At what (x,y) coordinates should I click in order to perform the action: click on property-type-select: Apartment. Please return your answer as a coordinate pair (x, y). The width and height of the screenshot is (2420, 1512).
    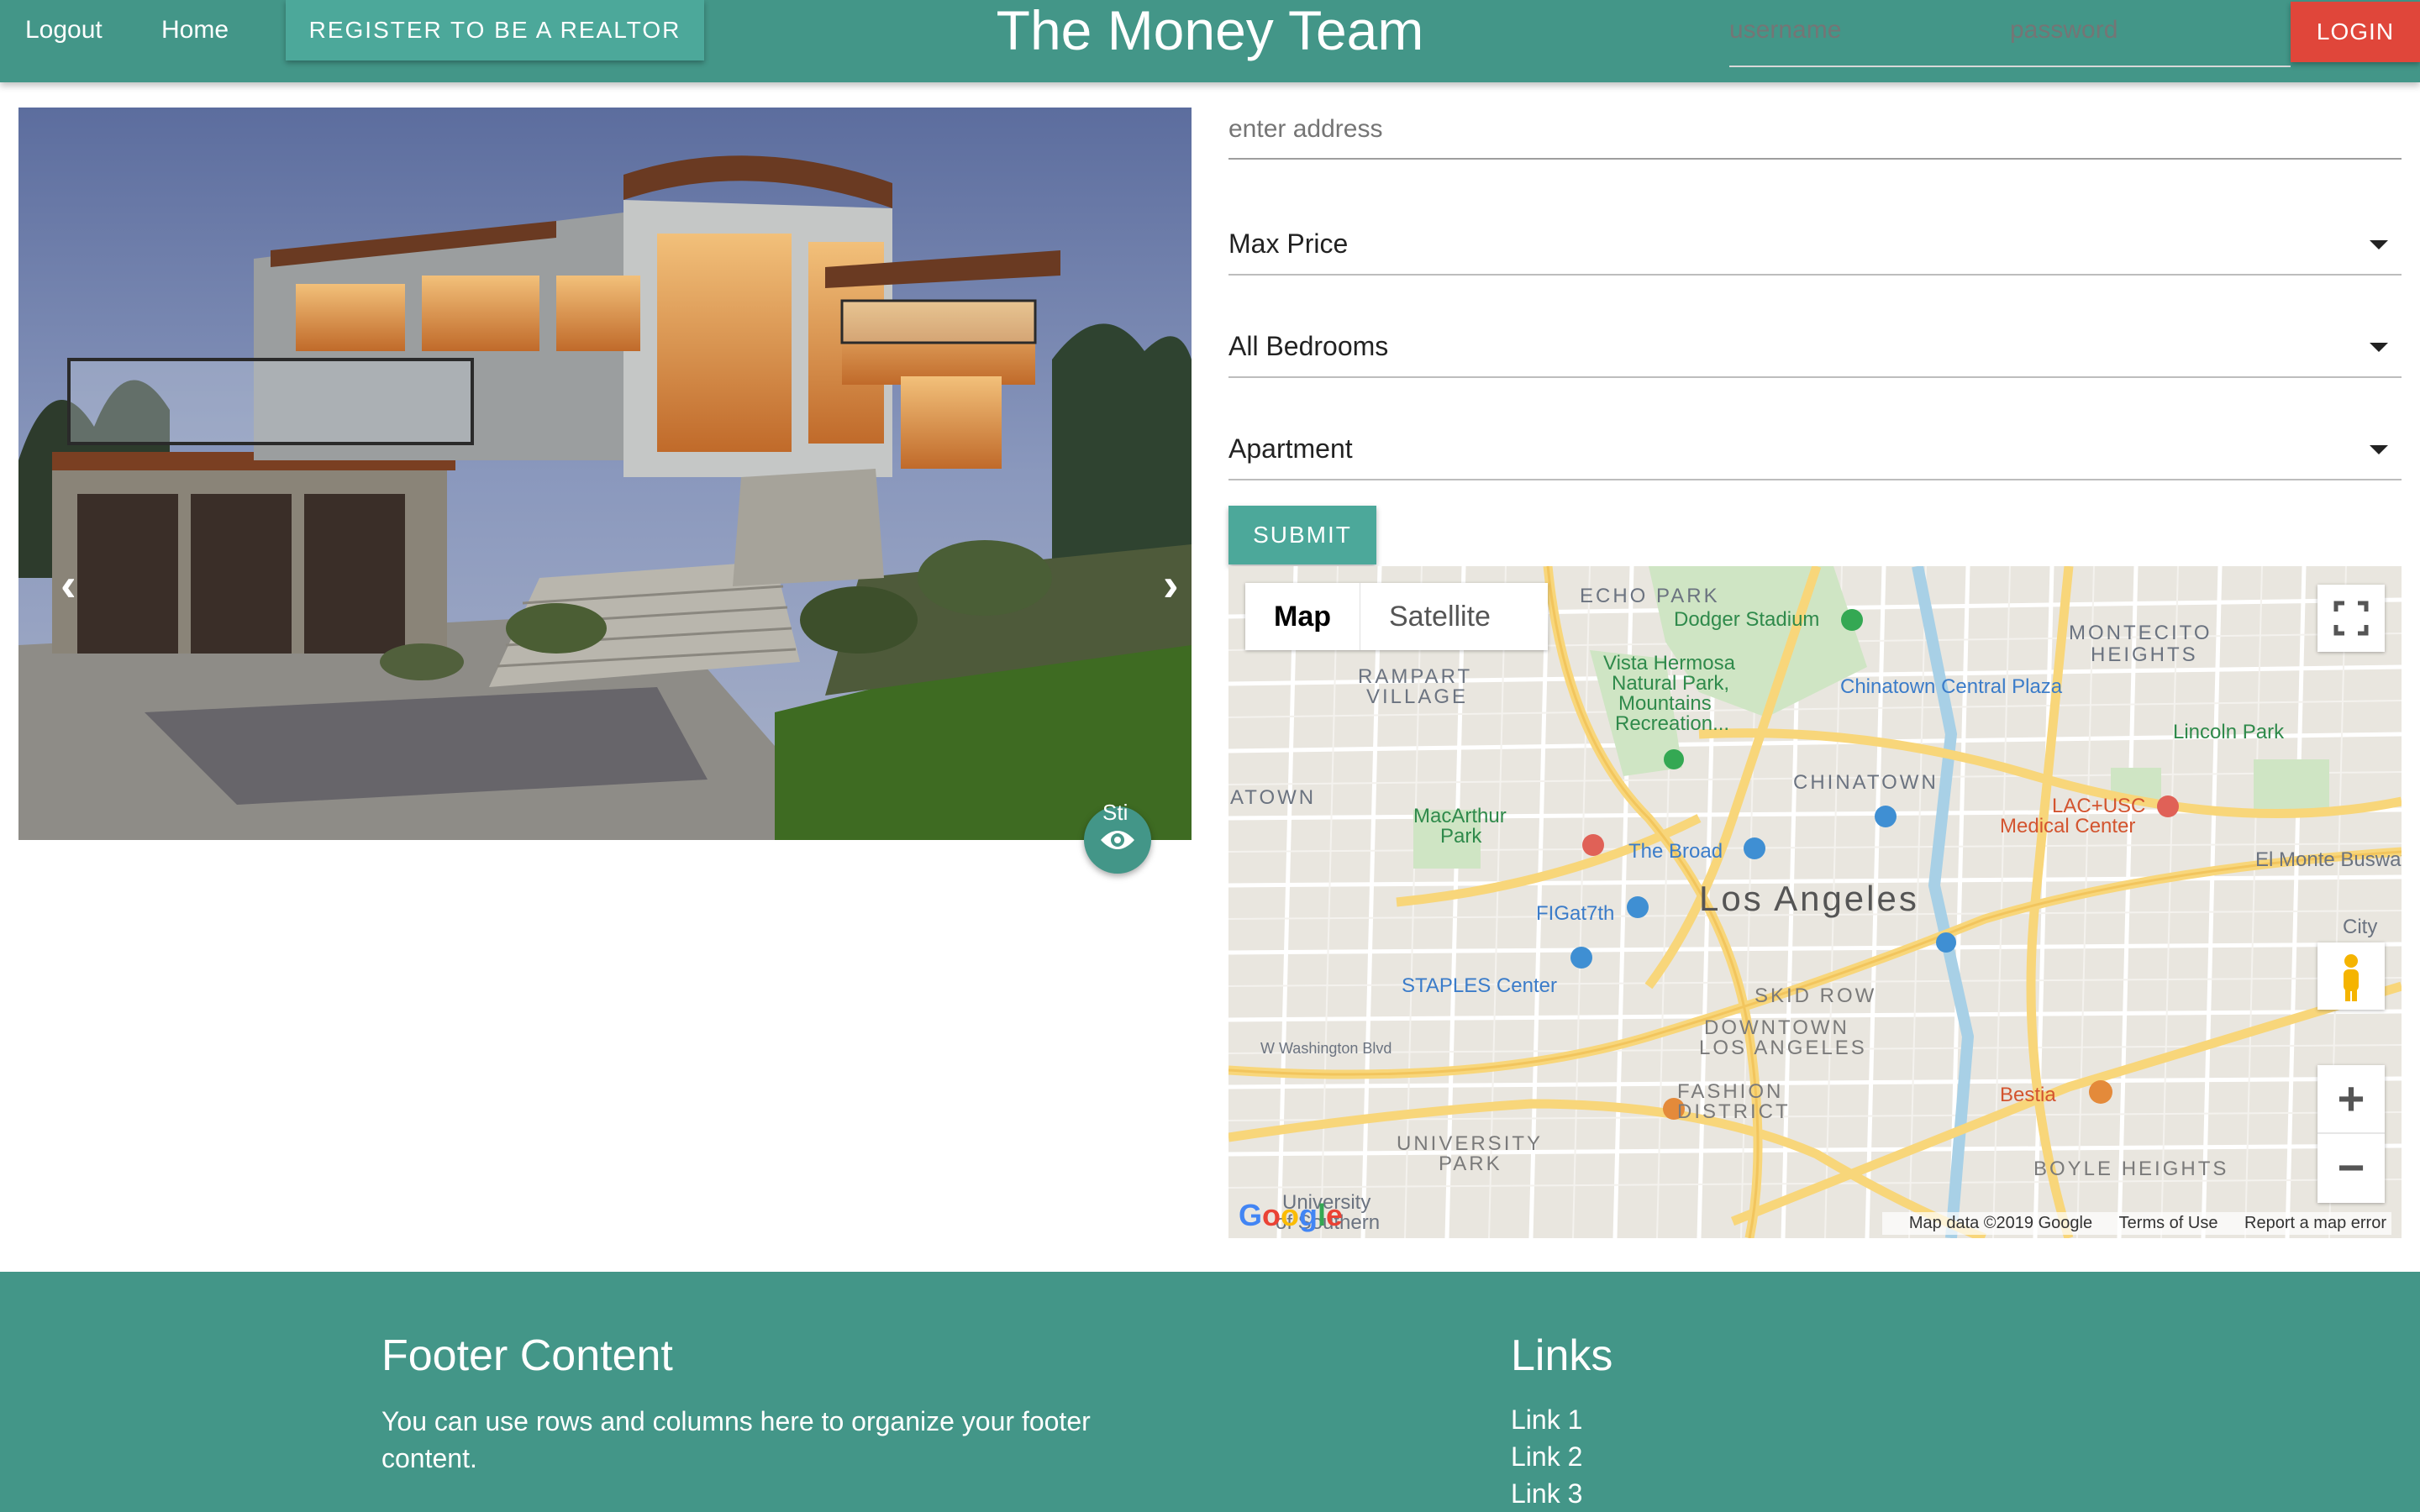
    Looking at the image, I should click on (1815, 449).